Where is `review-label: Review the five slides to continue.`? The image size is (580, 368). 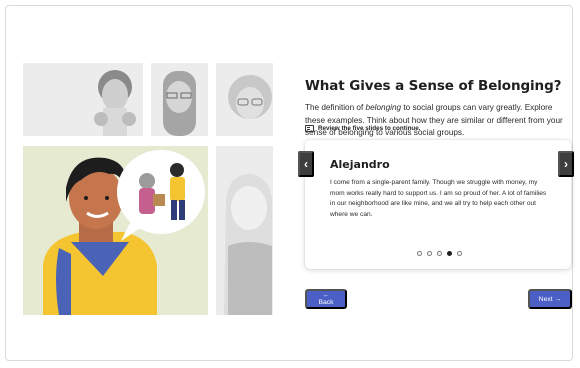
review-label: Review the five slides to continue. is located at coordinates (369, 128).